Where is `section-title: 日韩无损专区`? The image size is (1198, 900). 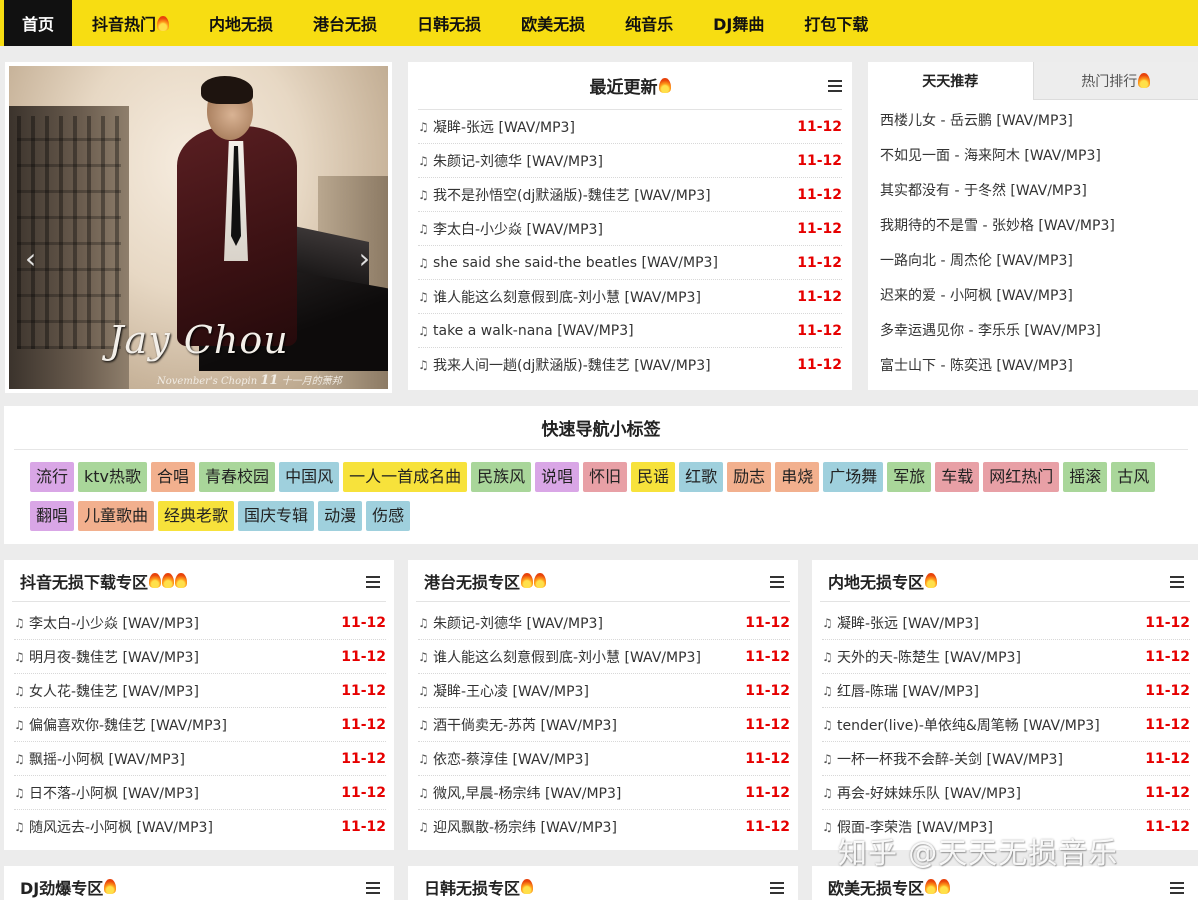
section-title: 日韩无损专区 is located at coordinates (472, 887).